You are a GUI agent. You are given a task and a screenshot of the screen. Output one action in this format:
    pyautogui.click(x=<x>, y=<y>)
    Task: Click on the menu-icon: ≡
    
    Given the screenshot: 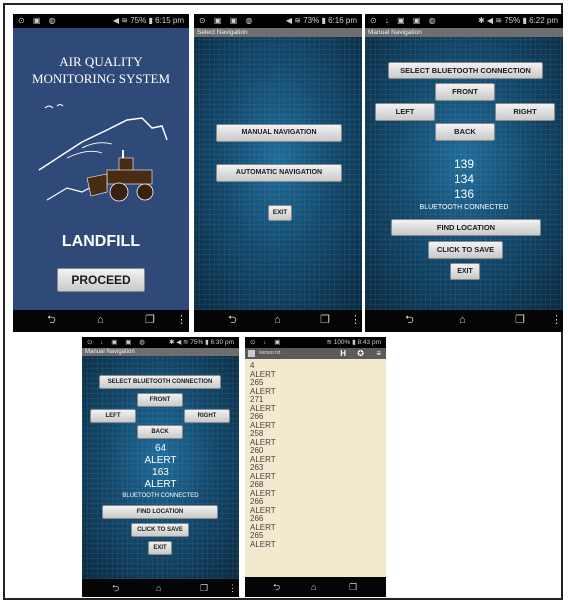 What is the action you would take?
    pyautogui.click(x=378, y=353)
    